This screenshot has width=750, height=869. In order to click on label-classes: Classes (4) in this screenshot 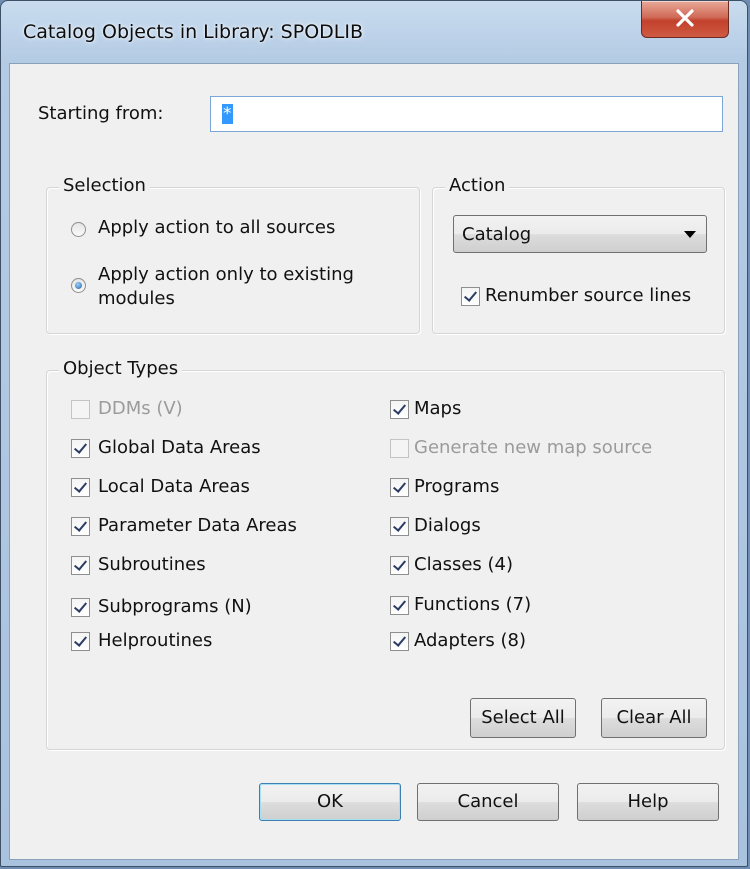, I will do `click(463, 564)`.